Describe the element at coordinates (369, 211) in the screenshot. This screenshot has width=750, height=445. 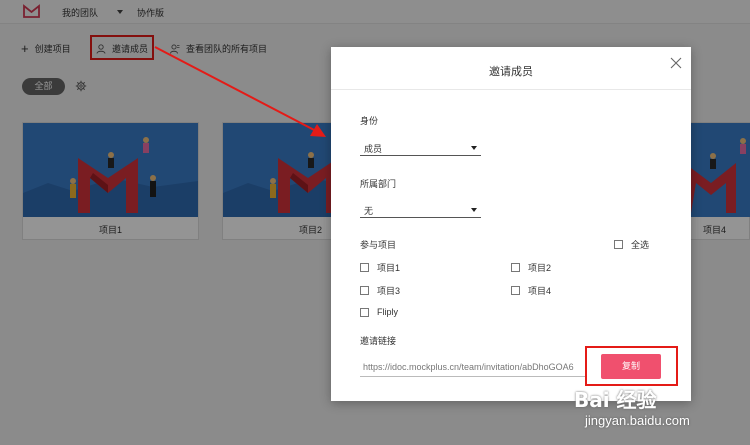
I see `dept-value: 无` at that location.